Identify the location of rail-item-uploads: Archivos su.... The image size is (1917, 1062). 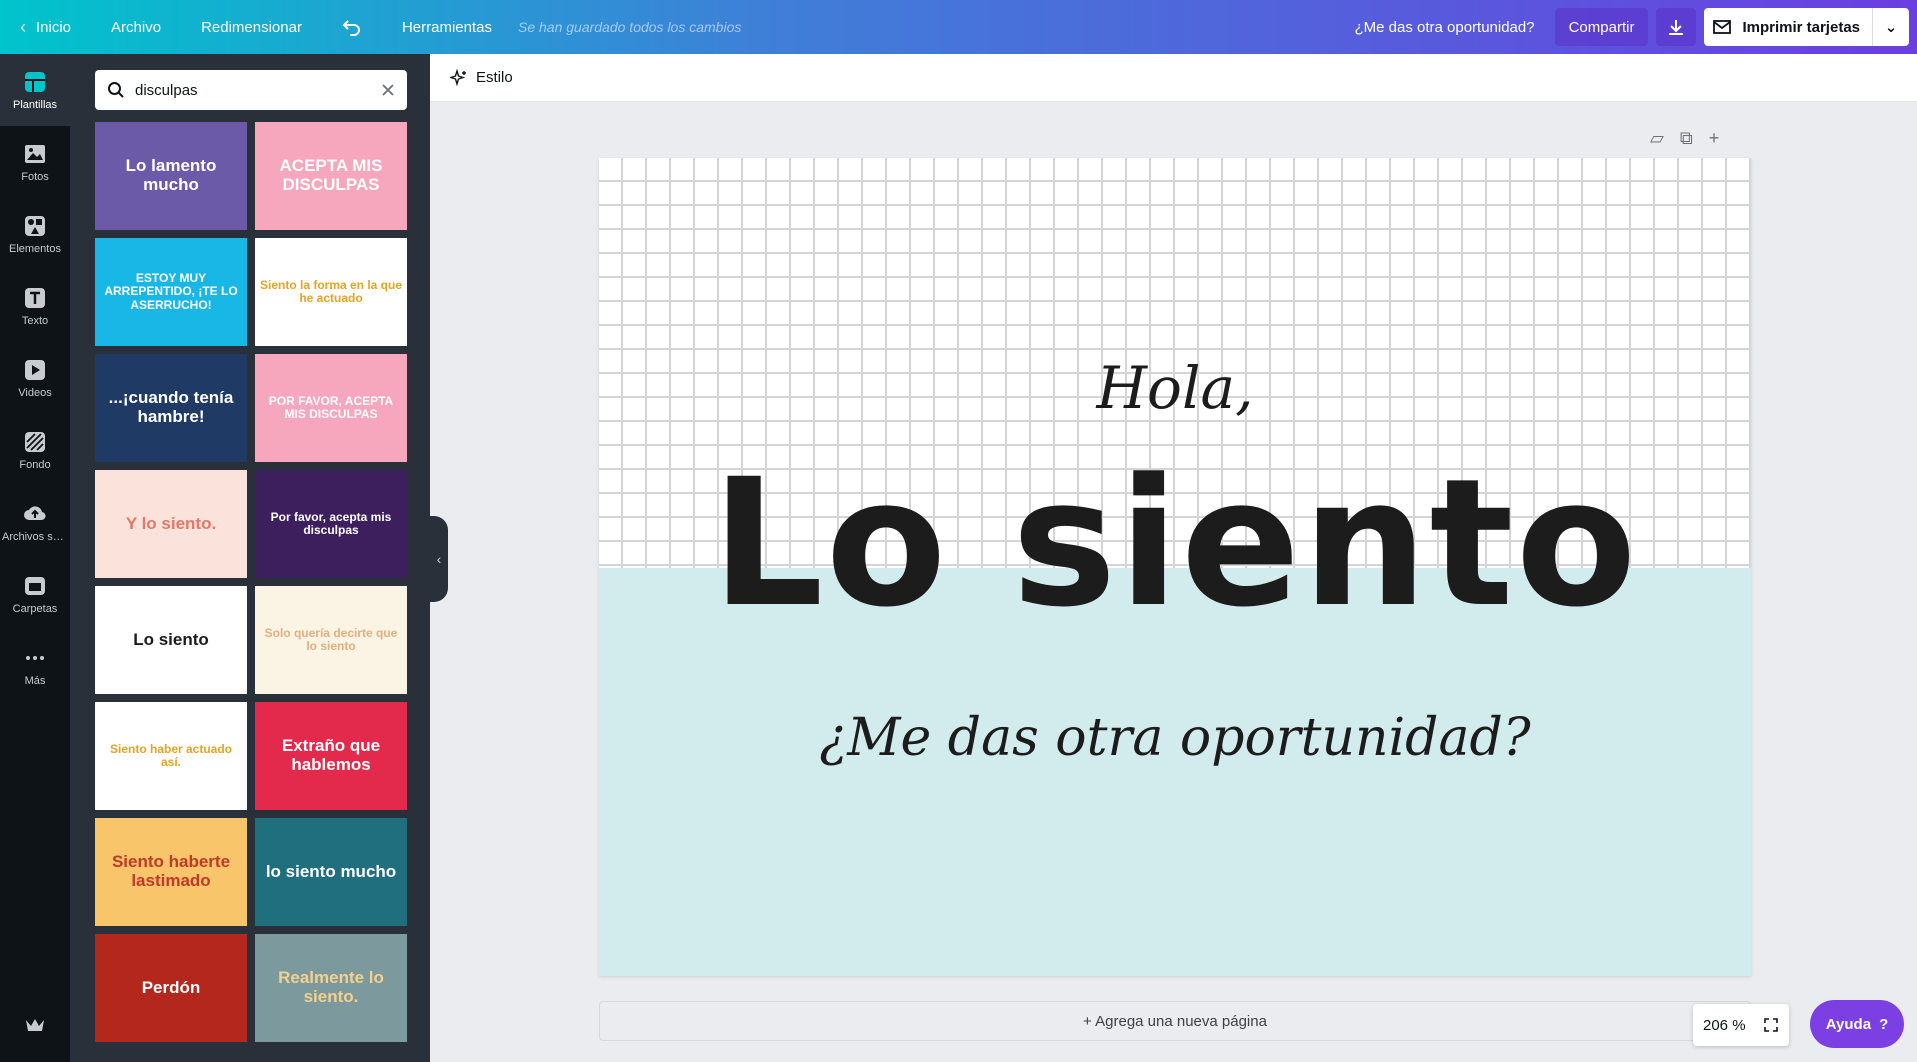
(35, 522).